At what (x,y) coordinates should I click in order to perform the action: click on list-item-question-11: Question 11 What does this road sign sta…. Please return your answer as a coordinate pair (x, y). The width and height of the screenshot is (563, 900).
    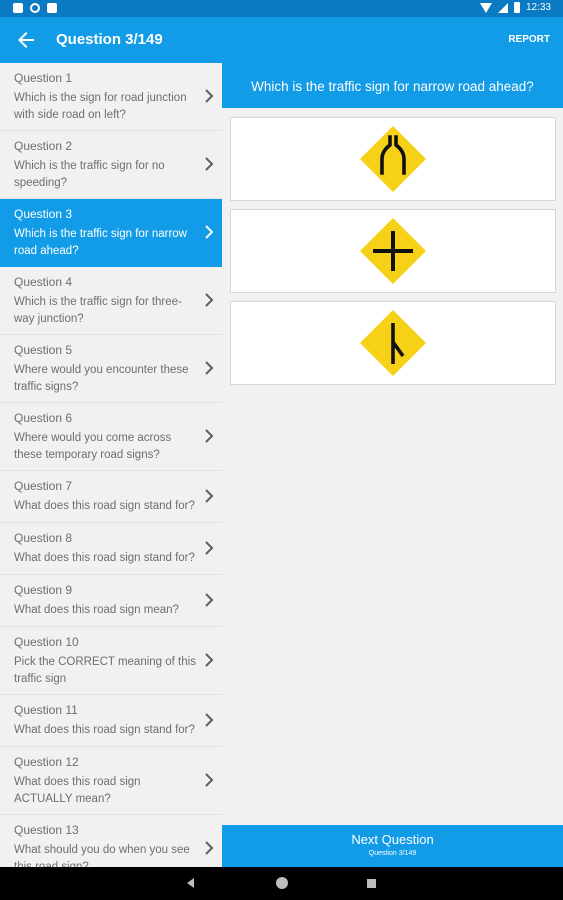
    Looking at the image, I should click on (111, 721).